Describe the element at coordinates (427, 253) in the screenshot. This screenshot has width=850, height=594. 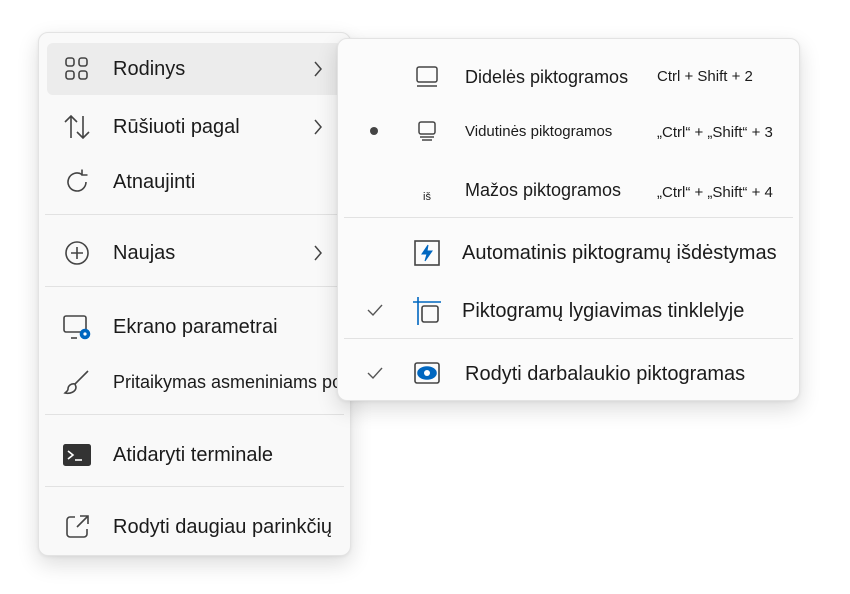
I see `auto-arrange-icon` at that location.